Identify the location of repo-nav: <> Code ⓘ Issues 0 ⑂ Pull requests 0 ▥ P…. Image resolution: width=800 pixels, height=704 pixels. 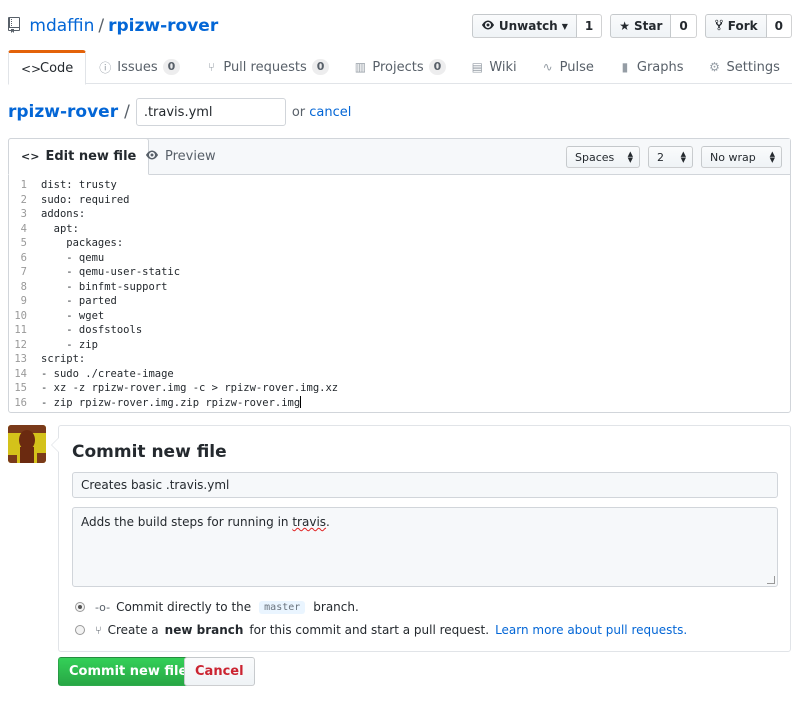
(400, 67).